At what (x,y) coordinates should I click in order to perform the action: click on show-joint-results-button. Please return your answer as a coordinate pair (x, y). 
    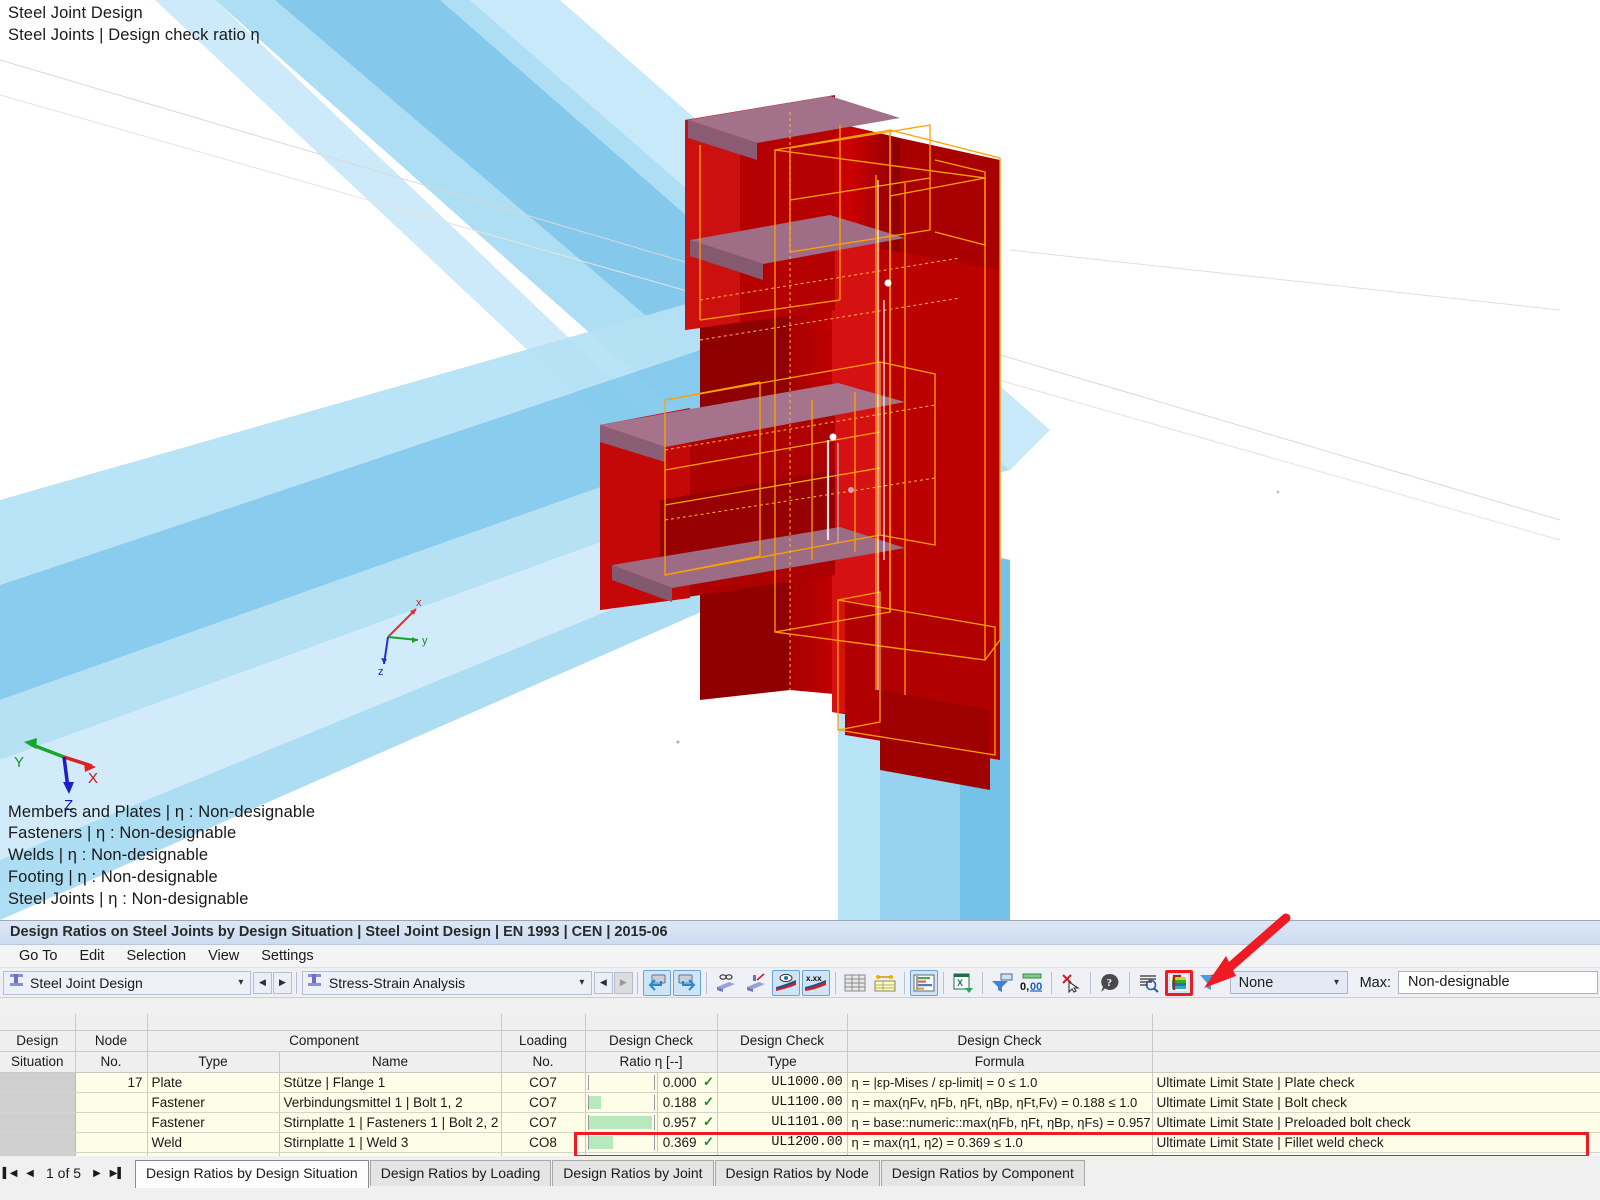
    Looking at the image, I should click on (756, 983).